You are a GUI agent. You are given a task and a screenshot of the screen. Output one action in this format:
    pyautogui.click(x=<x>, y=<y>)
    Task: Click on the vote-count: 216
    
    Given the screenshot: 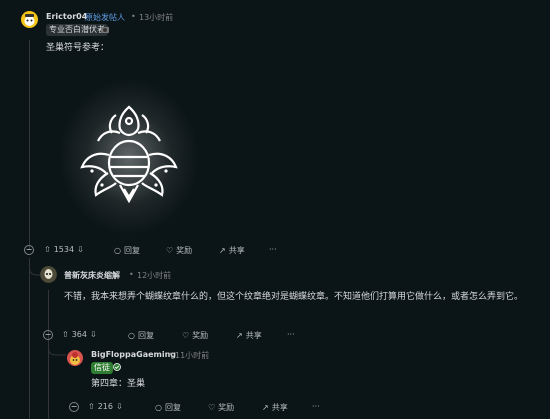 What is the action you would take?
    pyautogui.click(x=105, y=406)
    